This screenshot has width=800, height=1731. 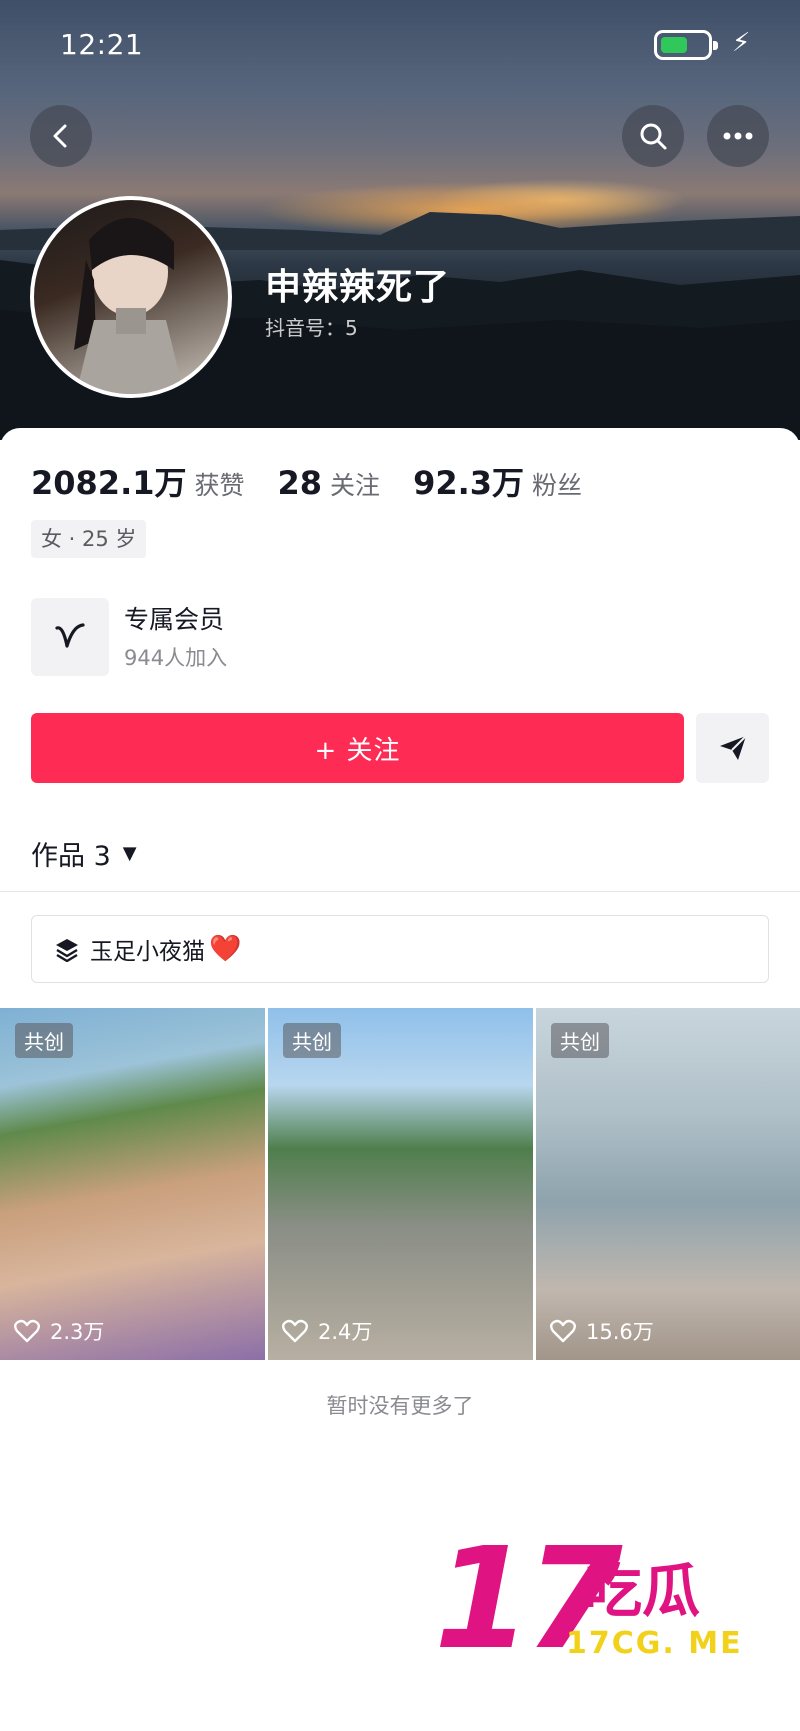 I want to click on vip-v-icon, so click(x=70, y=635).